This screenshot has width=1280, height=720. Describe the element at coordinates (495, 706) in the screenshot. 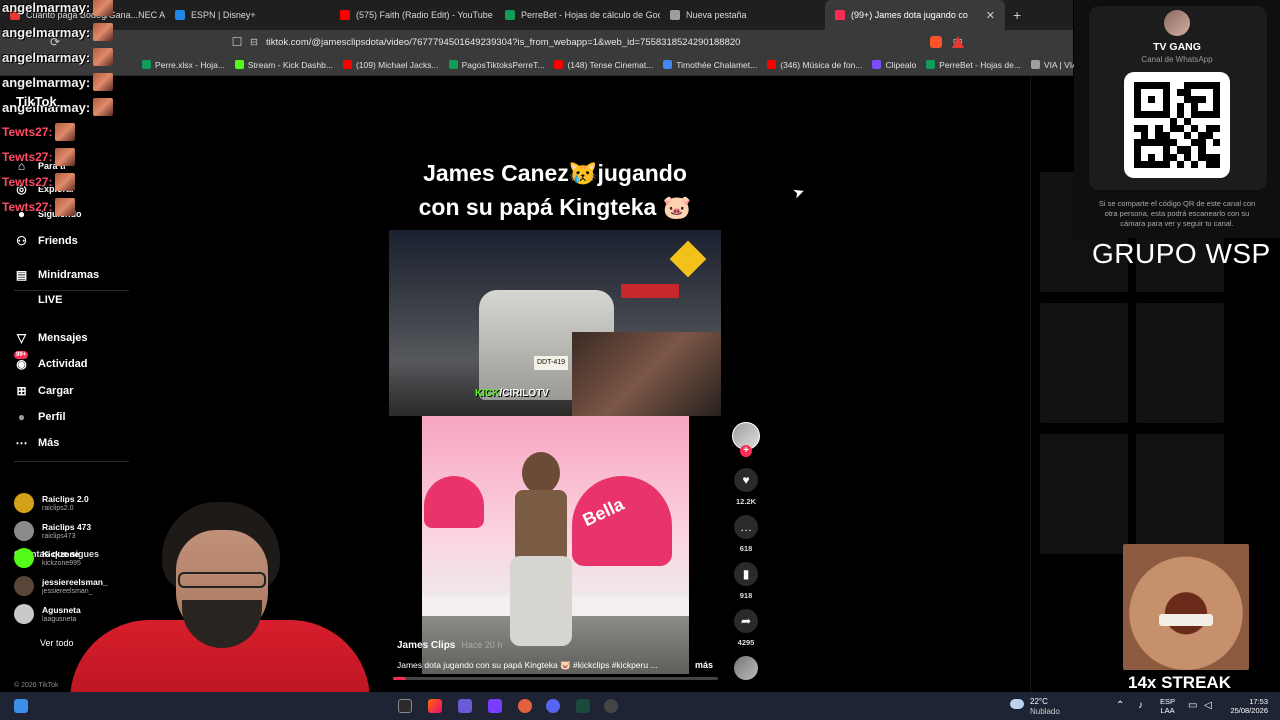

I see `visual-studio-icon` at that location.